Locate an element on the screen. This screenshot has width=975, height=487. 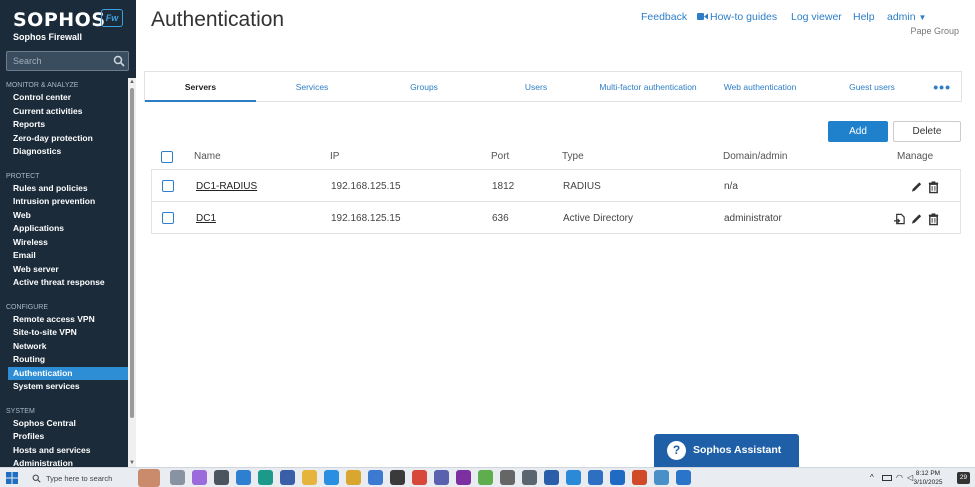
sidebar-search is located at coordinates (67, 61).